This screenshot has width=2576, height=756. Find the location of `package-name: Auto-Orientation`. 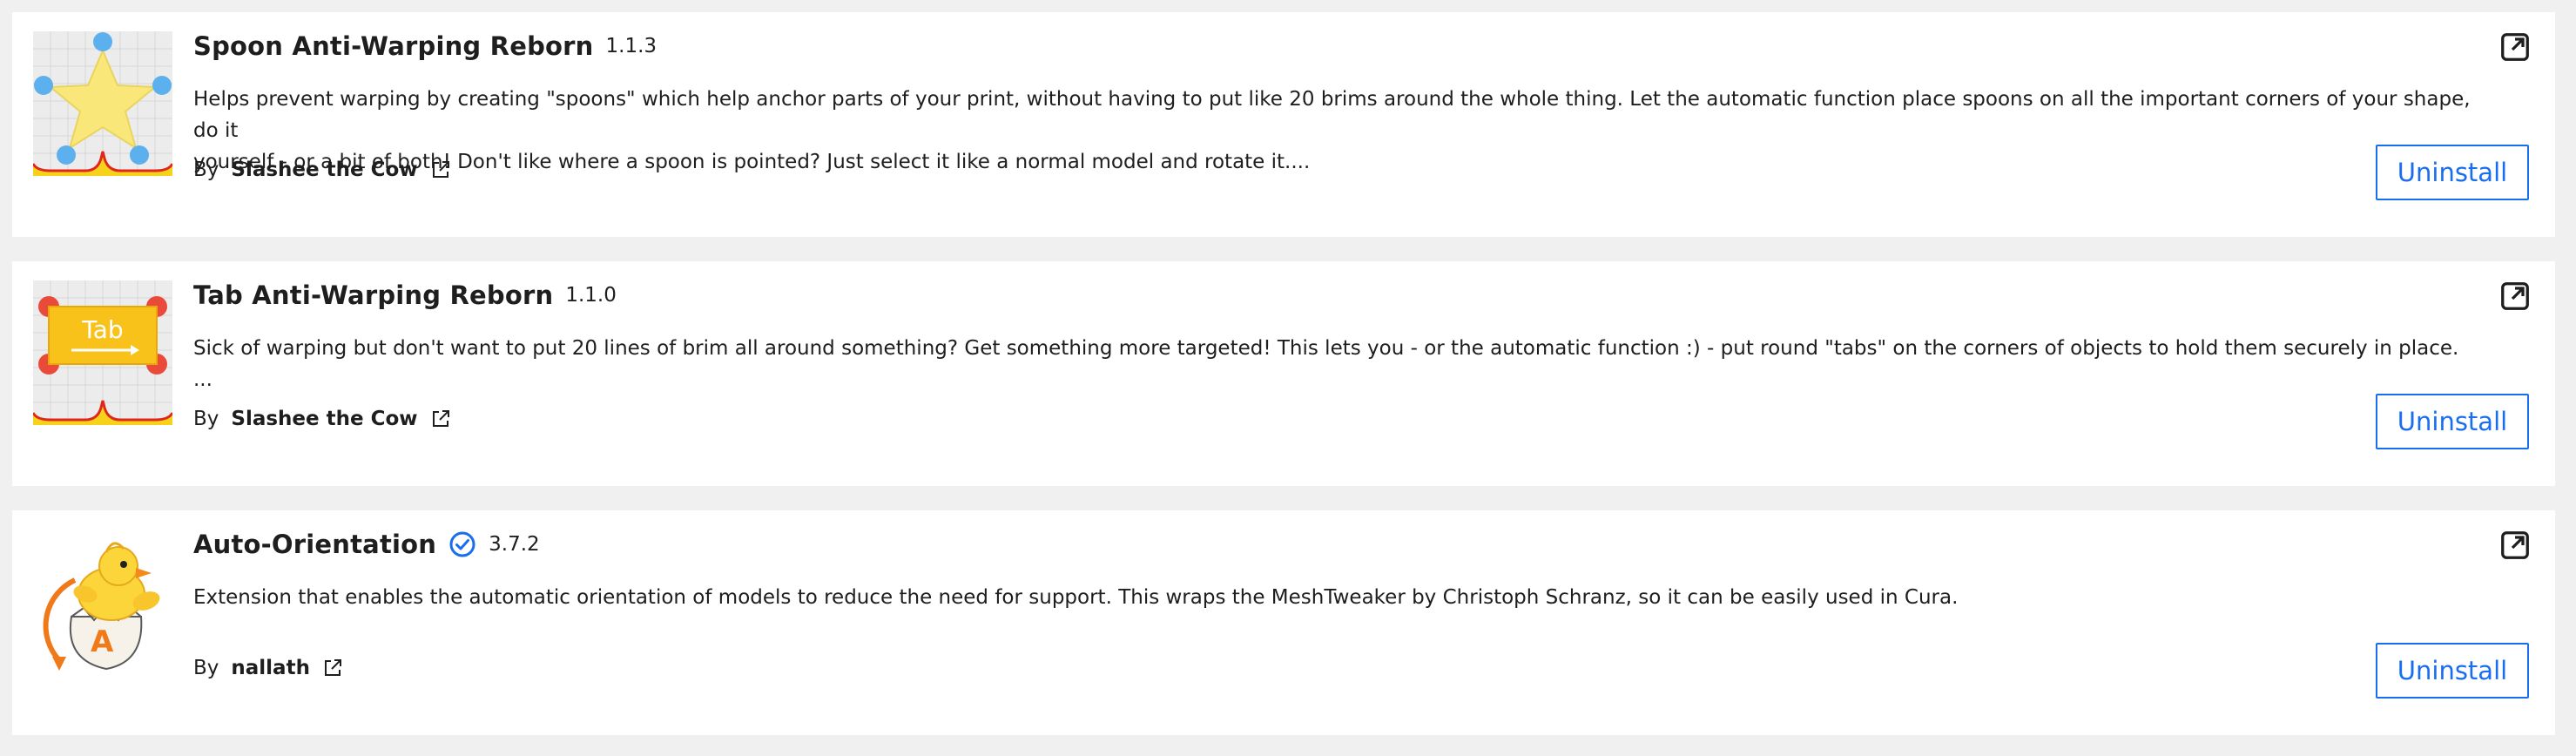

package-name: Auto-Orientation is located at coordinates (315, 544).